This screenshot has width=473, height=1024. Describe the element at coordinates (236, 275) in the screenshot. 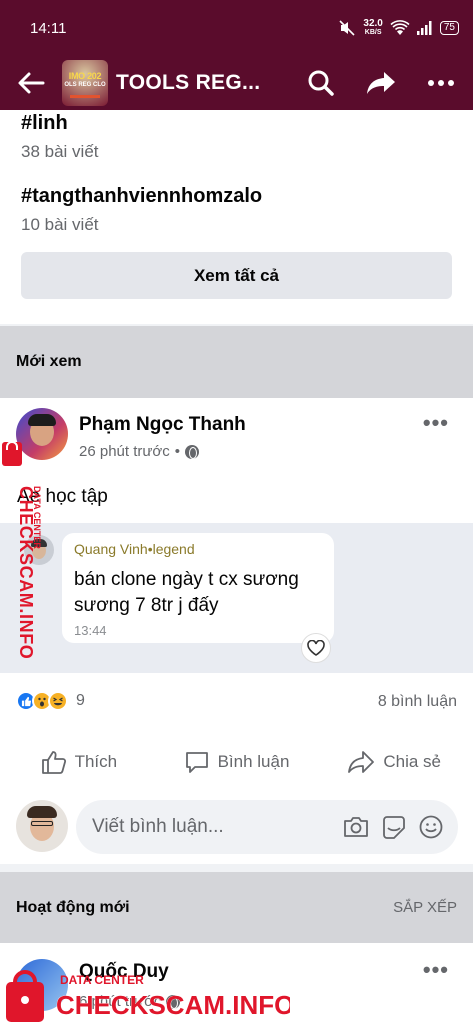

I see `see-all-button: Xem tất cả` at that location.